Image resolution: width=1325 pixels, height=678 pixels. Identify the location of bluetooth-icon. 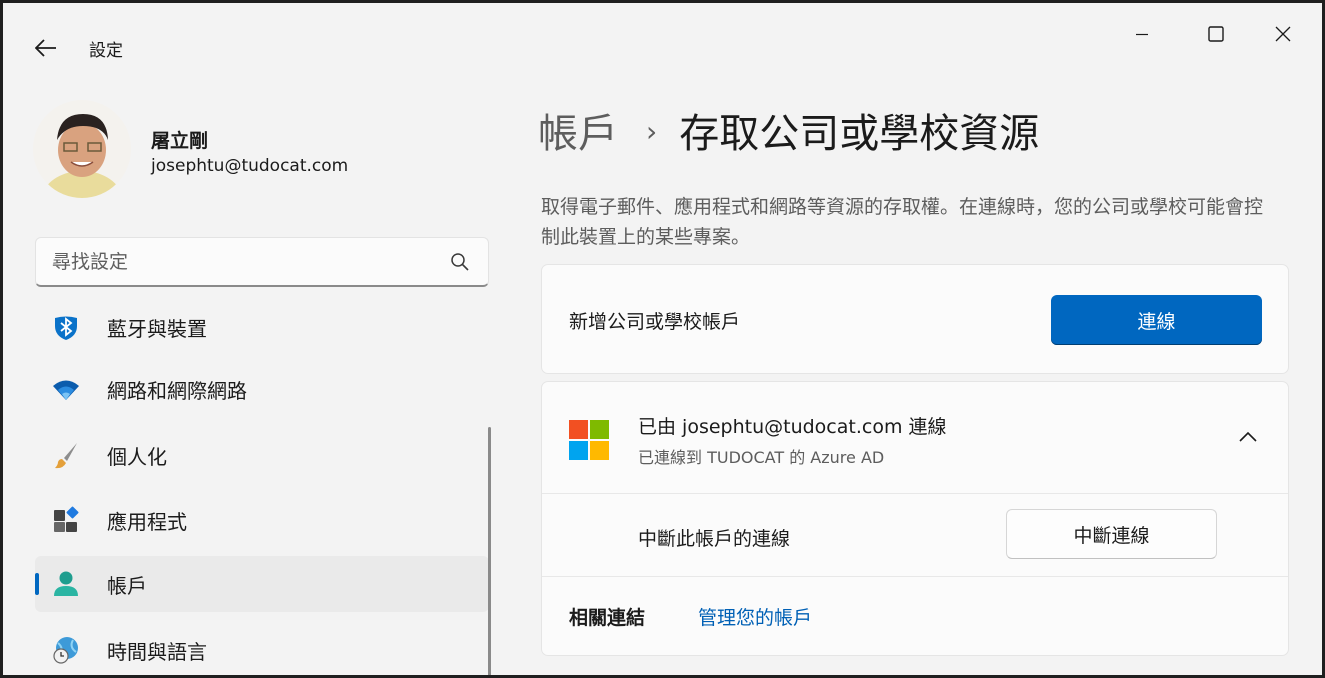
(66, 328).